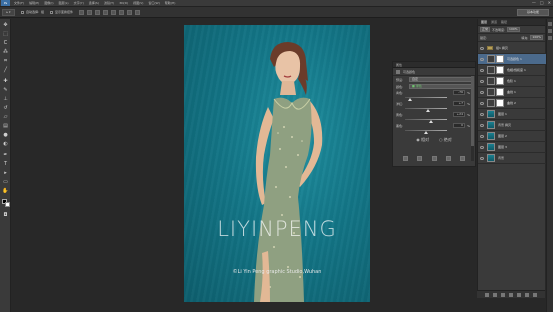 This screenshot has width=553, height=312. Describe the element at coordinates (405, 158) in the screenshot. I see `clip-to-layer-icon` at that location.